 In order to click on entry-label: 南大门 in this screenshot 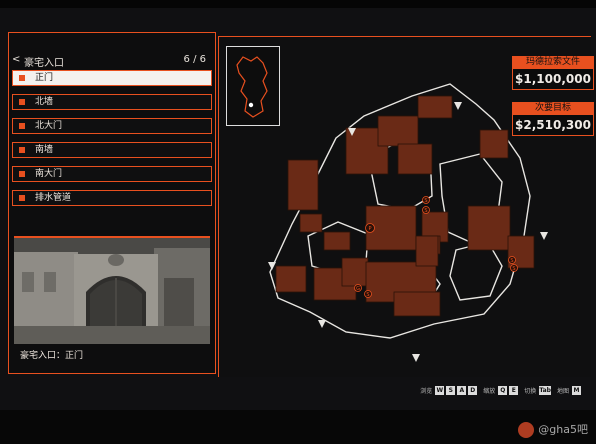, I will do `click(49, 174)`.